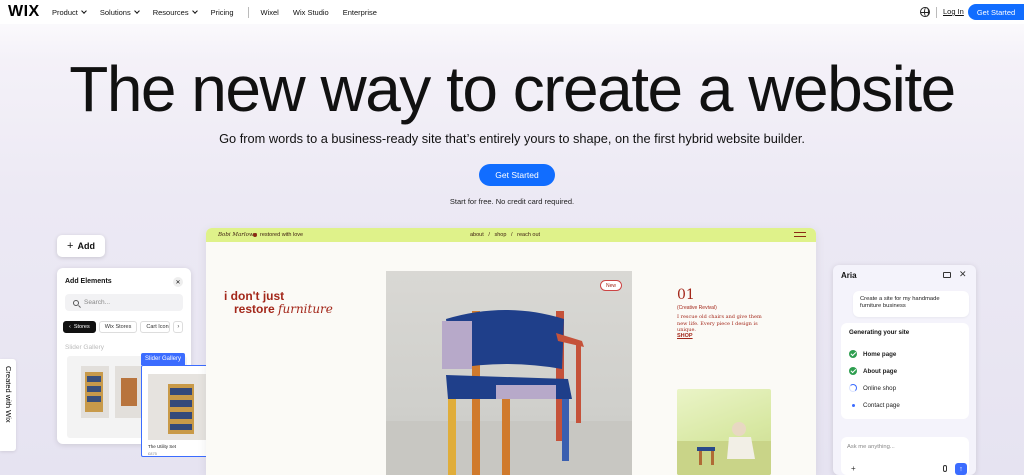 Image resolution: width=1024 pixels, height=475 pixels. Describe the element at coordinates (925, 12) in the screenshot. I see `globe-icon` at that location.